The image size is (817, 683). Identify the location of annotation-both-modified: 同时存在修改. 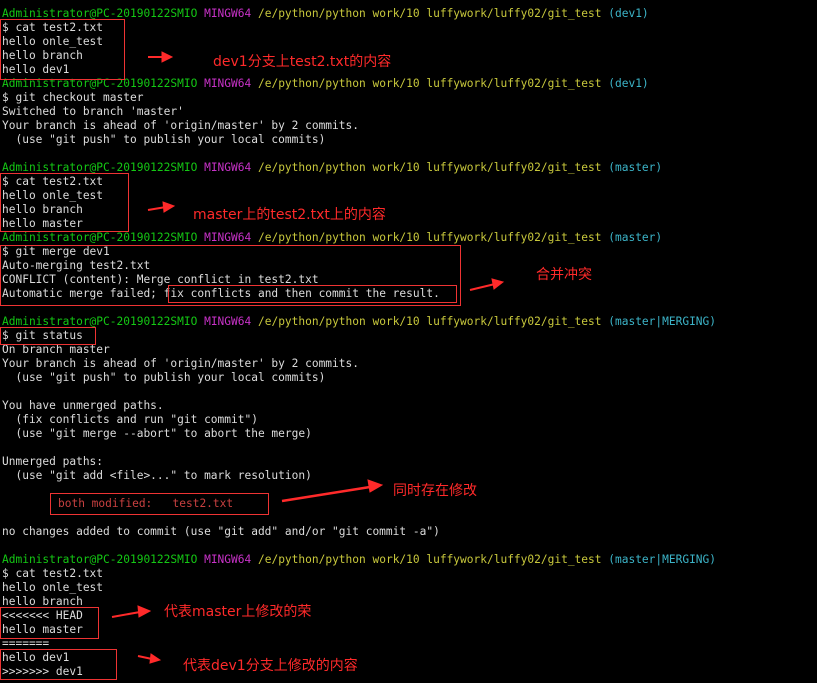
(435, 491).